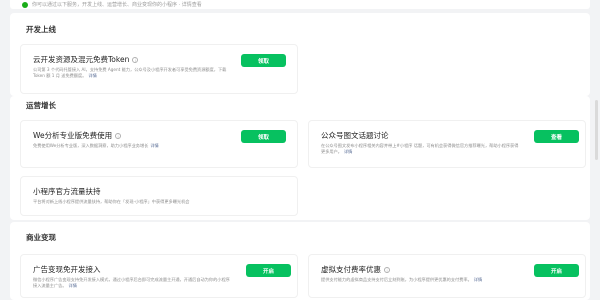  Describe the element at coordinates (81, 59) in the screenshot. I see `card-cloud-title-text: 云开发资源及混元免费Token` at that location.